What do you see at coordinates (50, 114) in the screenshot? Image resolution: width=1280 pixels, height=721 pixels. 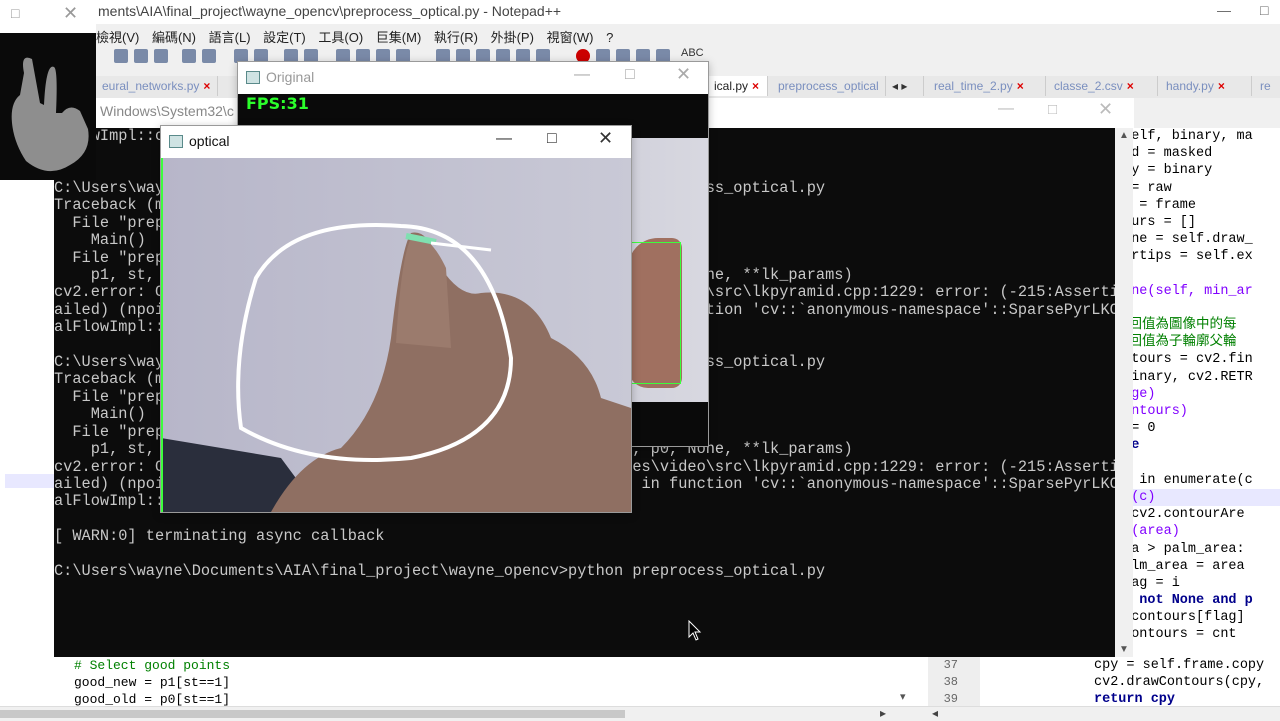 I see `hand-mask-shape` at bounding box center [50, 114].